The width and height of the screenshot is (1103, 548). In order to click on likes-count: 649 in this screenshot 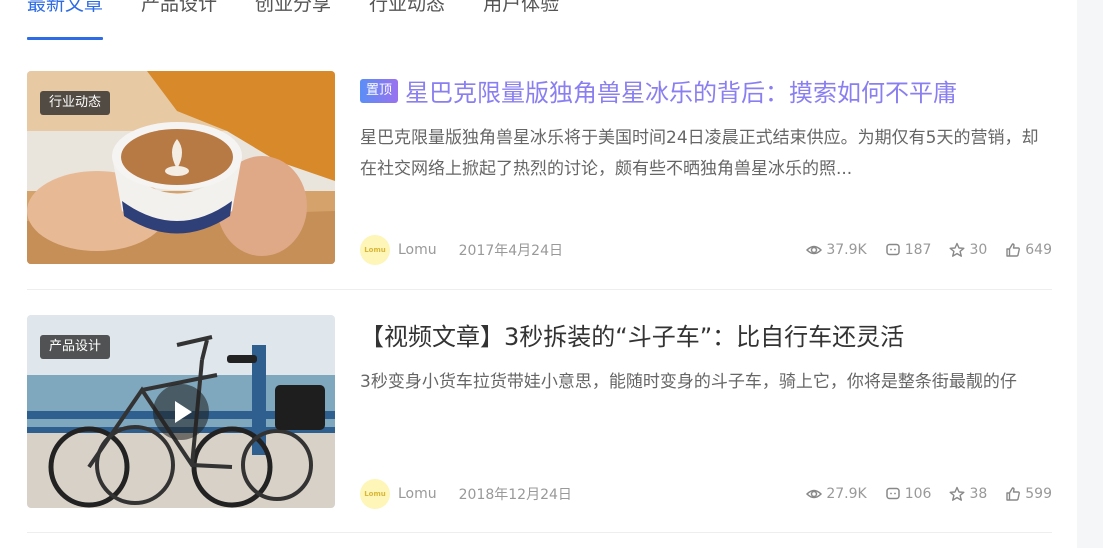, I will do `click(1038, 250)`.